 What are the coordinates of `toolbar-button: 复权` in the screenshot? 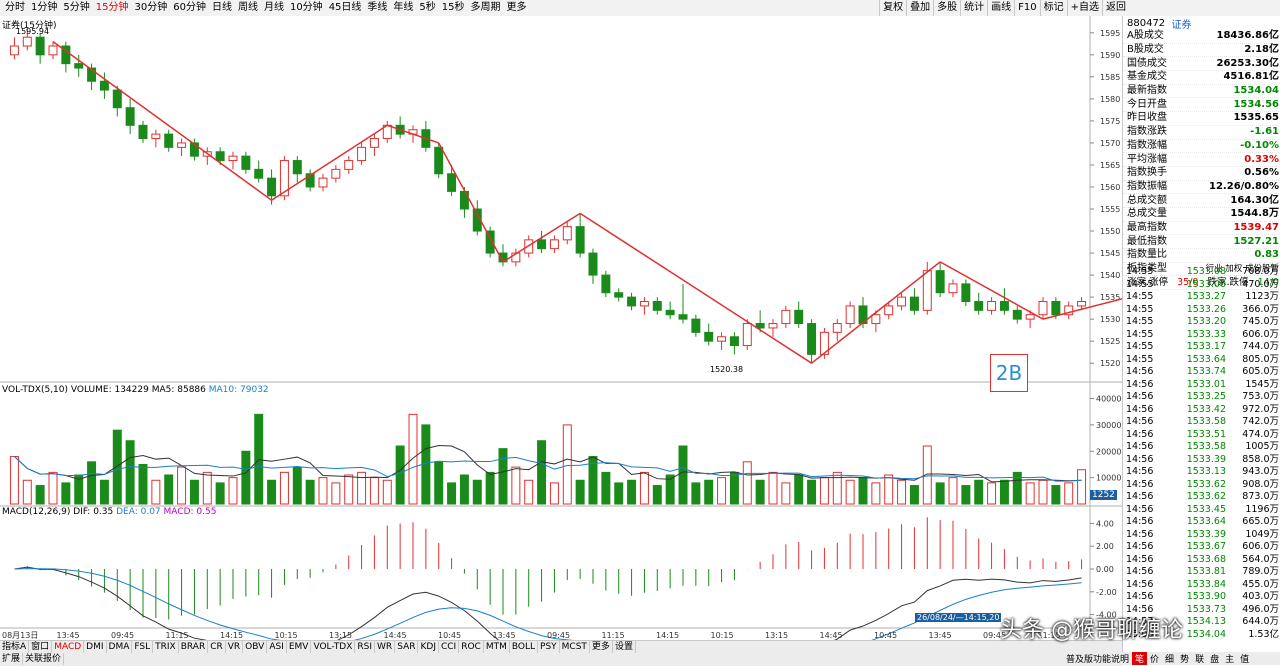 It's located at (892, 8).